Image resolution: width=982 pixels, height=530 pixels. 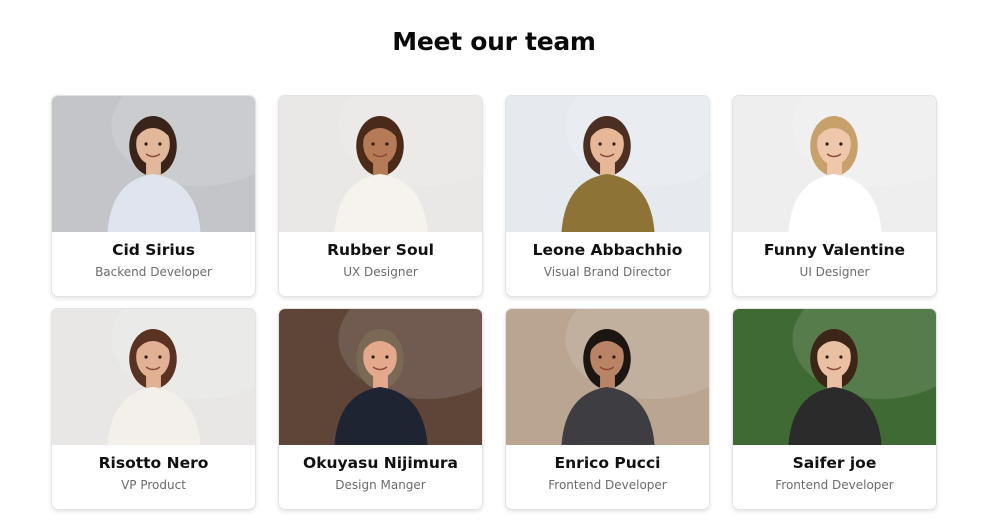 I want to click on member-role: Visual Brand Director, so click(x=607, y=272).